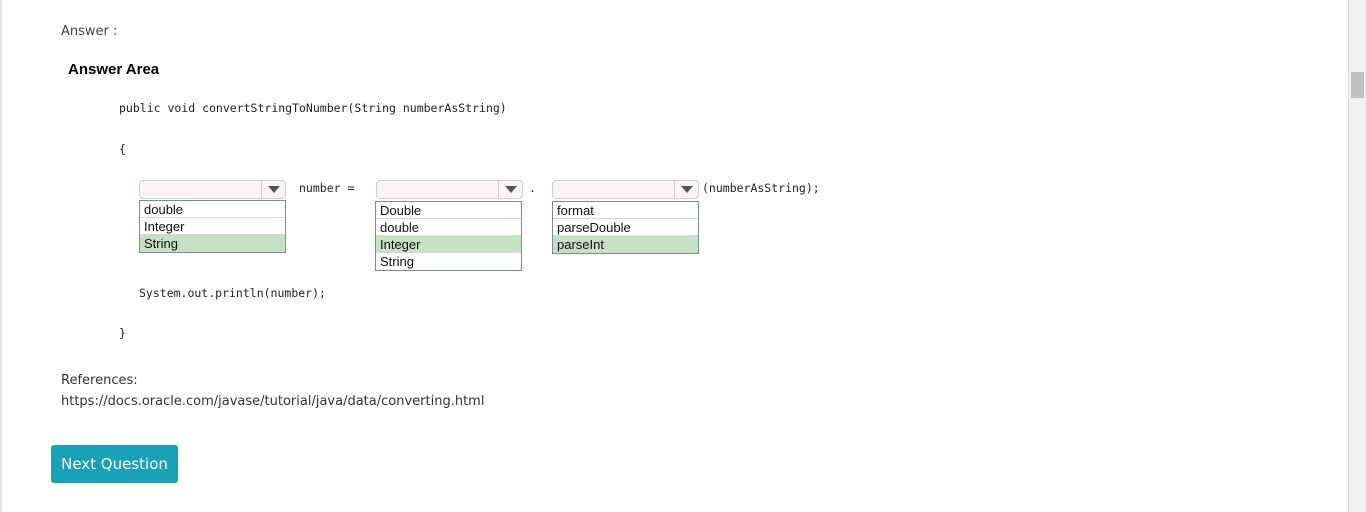 The width and height of the screenshot is (1366, 512). I want to click on option-item: parseDouble, so click(625, 227).